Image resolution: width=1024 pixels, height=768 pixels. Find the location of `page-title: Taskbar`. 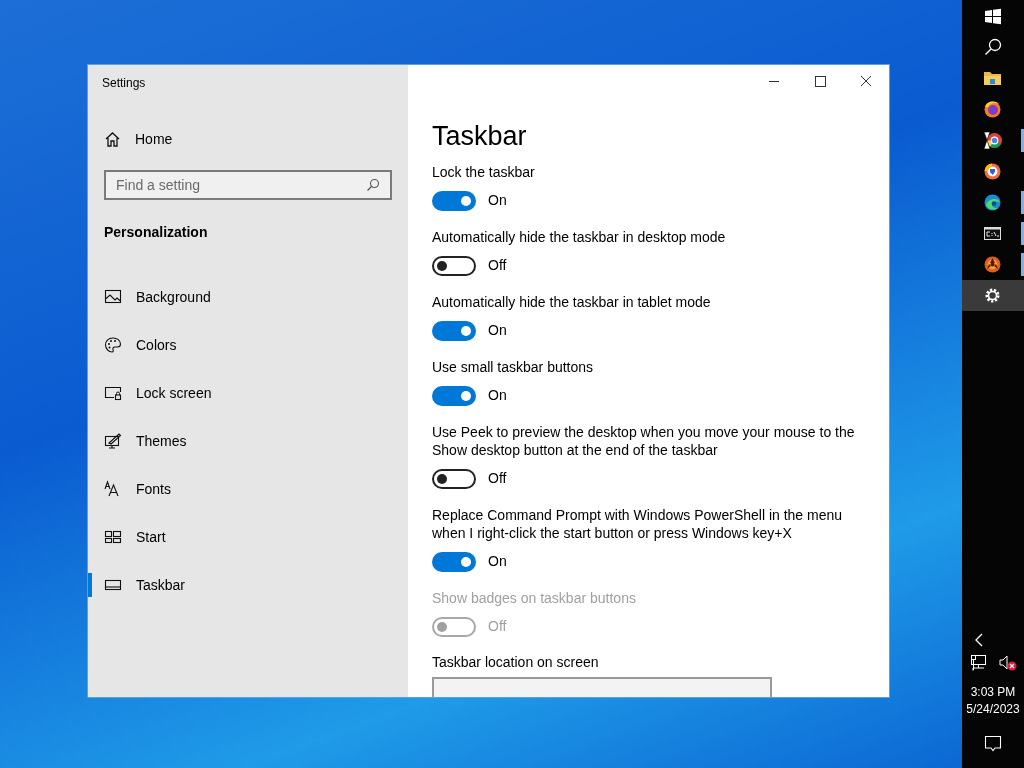

page-title: Taskbar is located at coordinates (480, 136).